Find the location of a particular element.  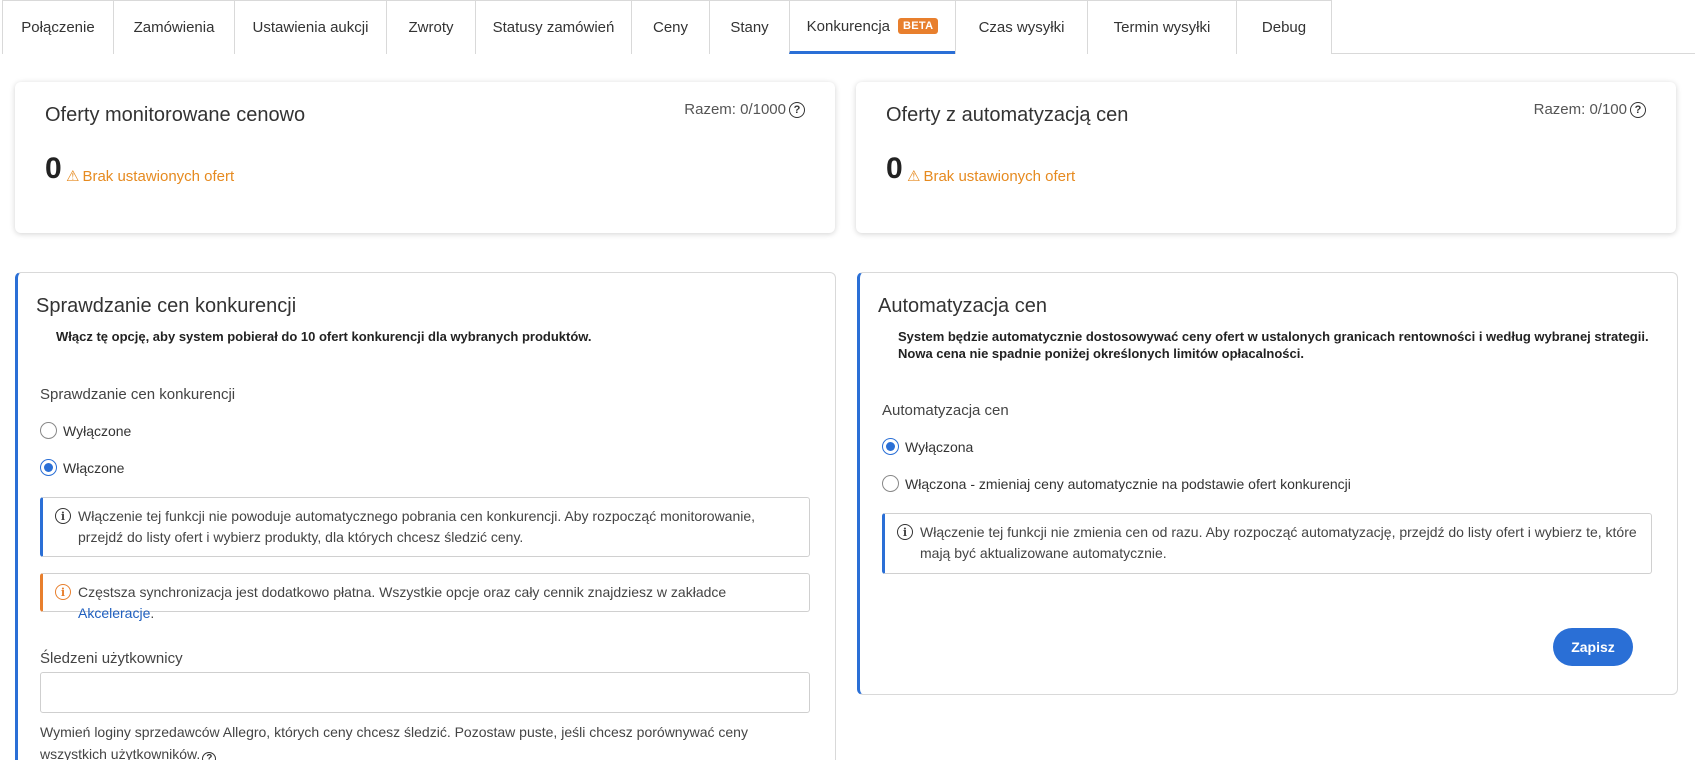

tab-termin-wysylki: Termin wysyłki is located at coordinates (1162, 27).